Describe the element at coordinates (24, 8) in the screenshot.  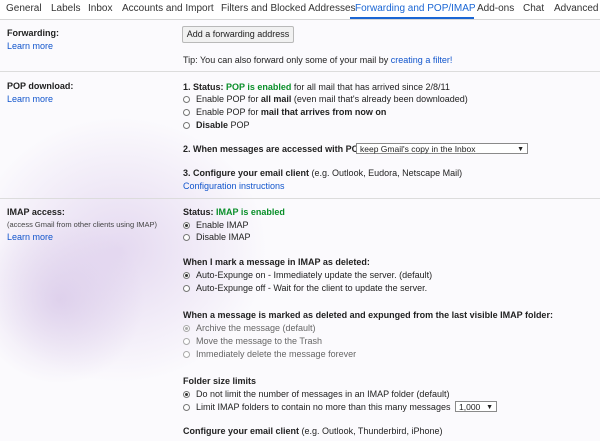
I see `tab-general: General` at that location.